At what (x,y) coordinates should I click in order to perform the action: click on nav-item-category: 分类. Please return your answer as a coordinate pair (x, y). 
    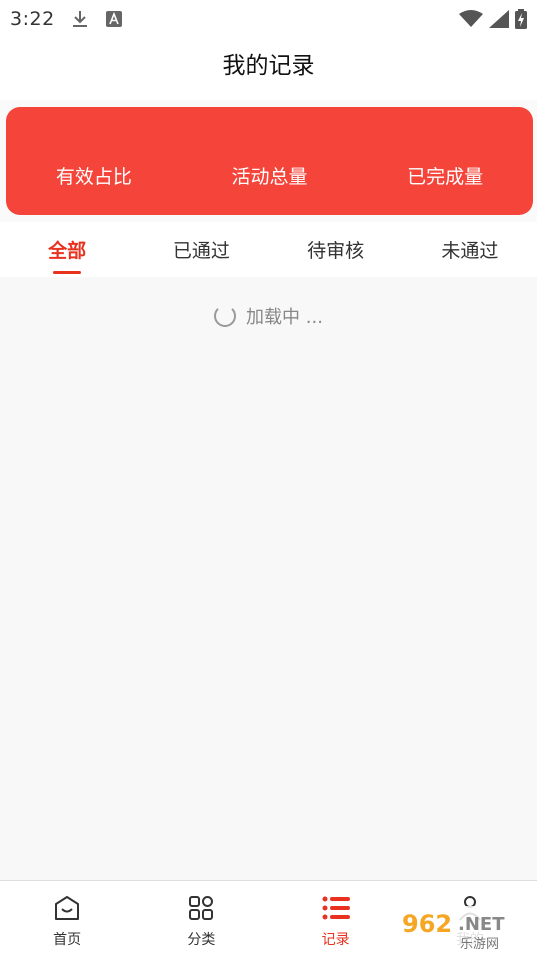
    Looking at the image, I should click on (201, 915).